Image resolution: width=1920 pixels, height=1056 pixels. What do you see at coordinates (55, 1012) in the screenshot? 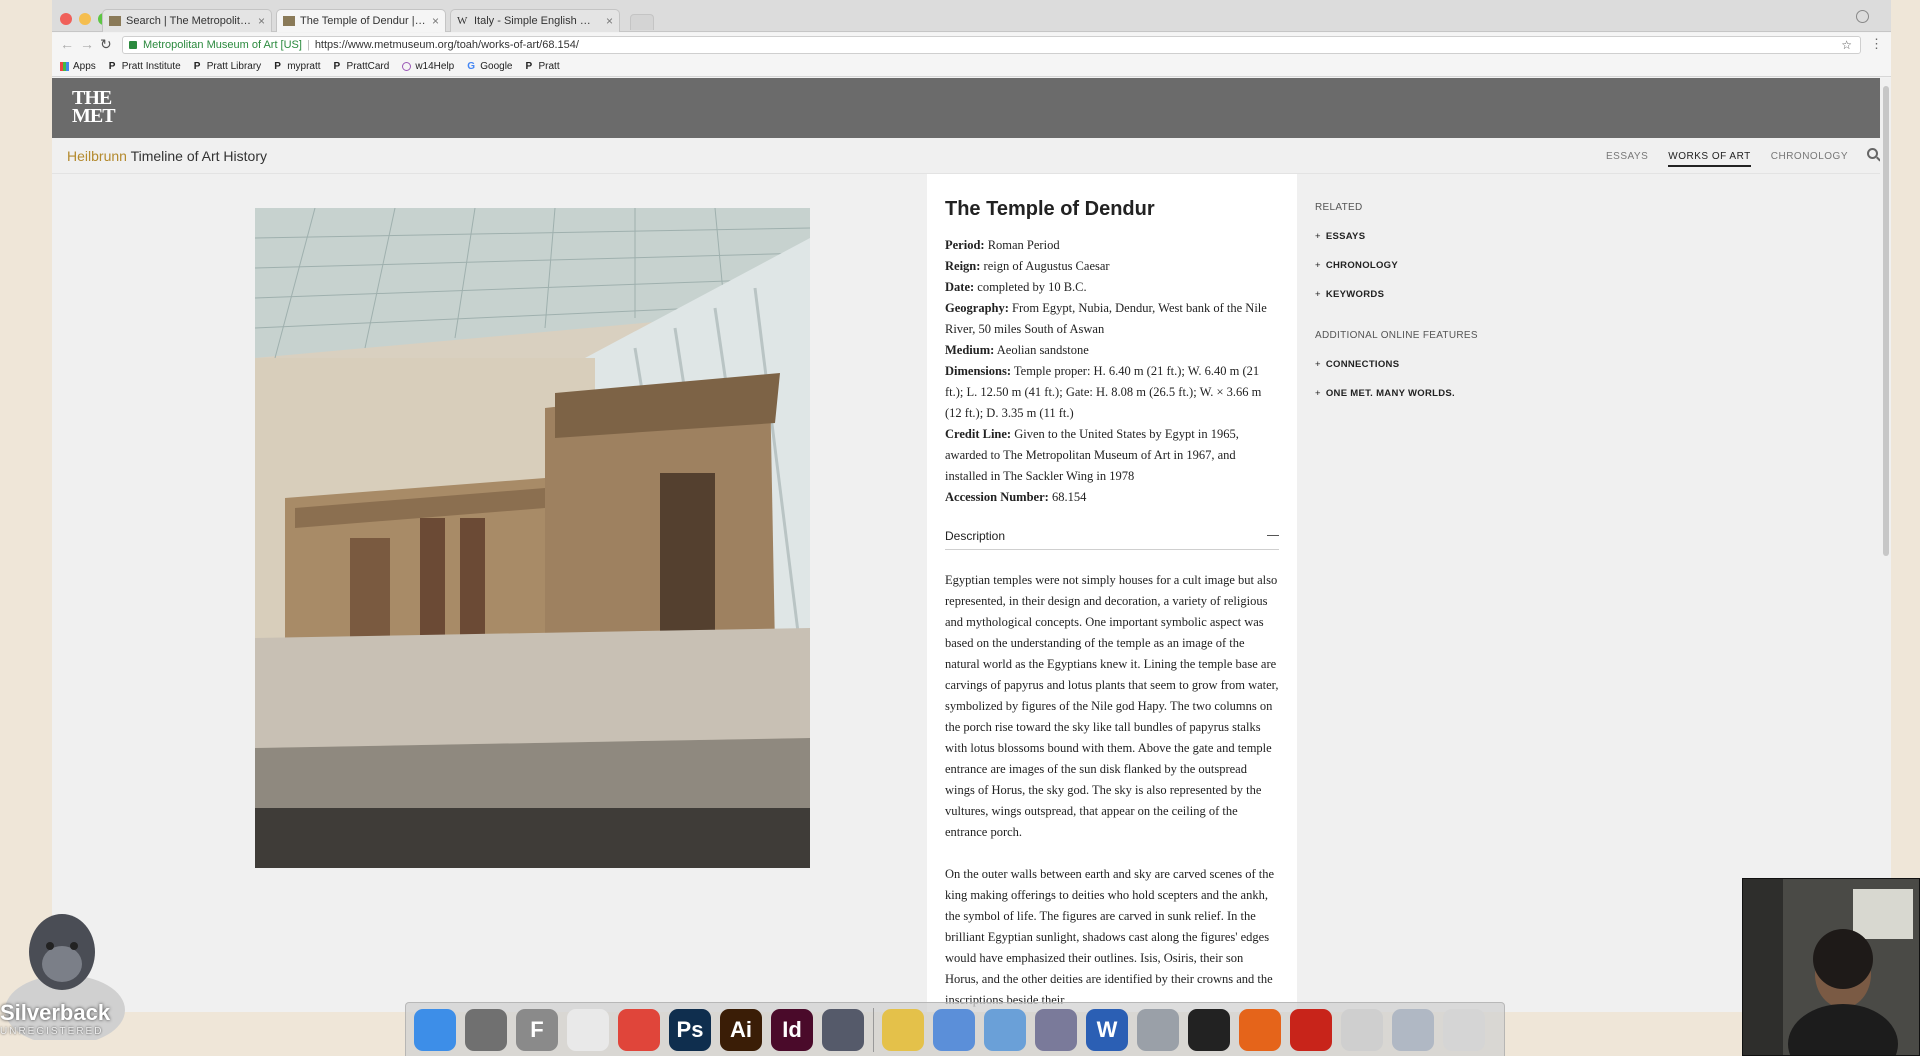
I see `silverback-name: Silverback` at bounding box center [55, 1012].